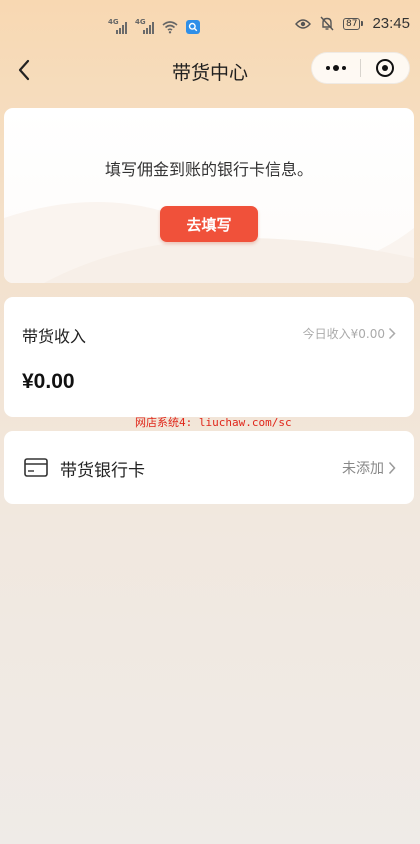 This screenshot has width=420, height=844. I want to click on signal-sim2-icon: 4G, so click(144, 26).